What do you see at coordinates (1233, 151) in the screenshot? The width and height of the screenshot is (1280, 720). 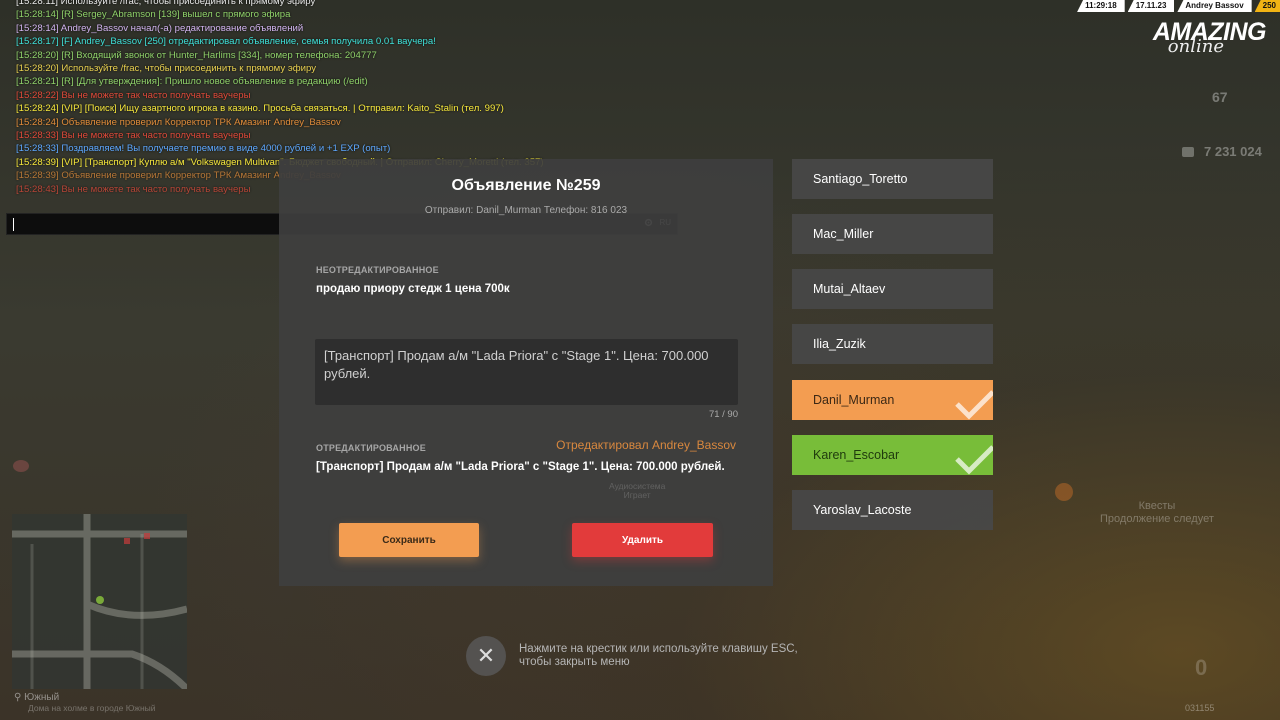 I see `money-value: 7 231 024` at bounding box center [1233, 151].